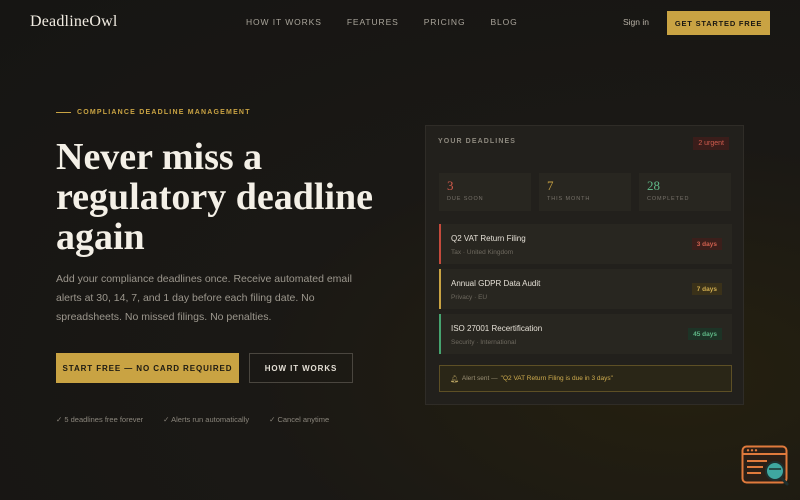 This screenshot has height=500, width=800. Describe the element at coordinates (488, 238) in the screenshot. I see `deadline-title: Q2 VAT Return Filing` at that location.